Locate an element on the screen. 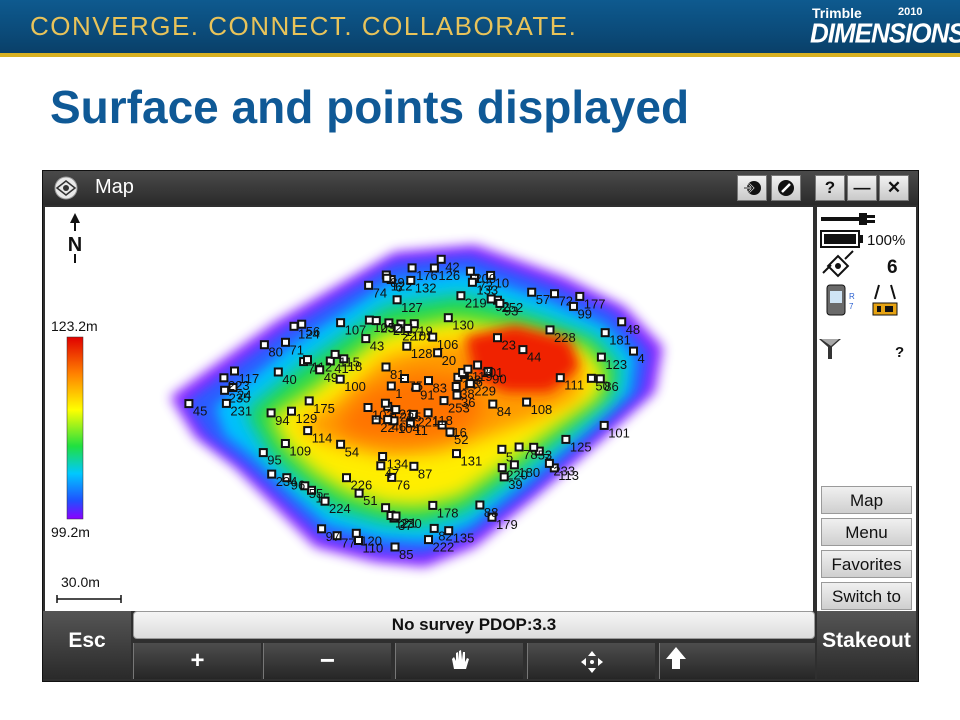 The height and width of the screenshot is (720, 960). survey-point-label: 74 is located at coordinates (380, 292).